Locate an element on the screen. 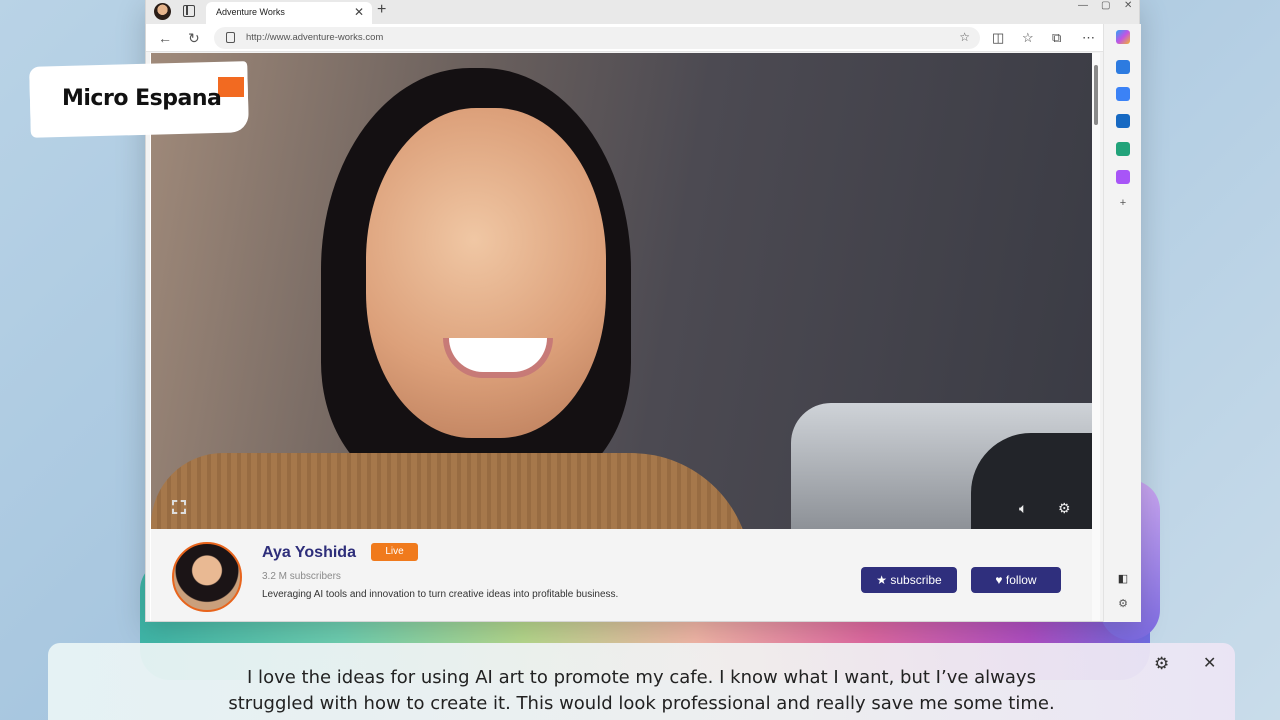 The image size is (1280, 720). scrollbar is located at coordinates (1096, 337).